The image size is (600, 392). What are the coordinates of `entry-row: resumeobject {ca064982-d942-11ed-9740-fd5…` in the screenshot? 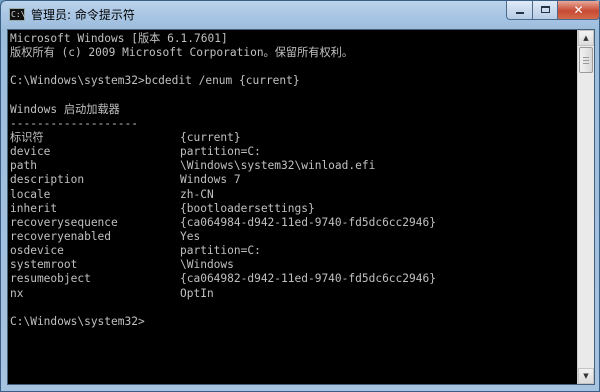 It's located at (293, 279).